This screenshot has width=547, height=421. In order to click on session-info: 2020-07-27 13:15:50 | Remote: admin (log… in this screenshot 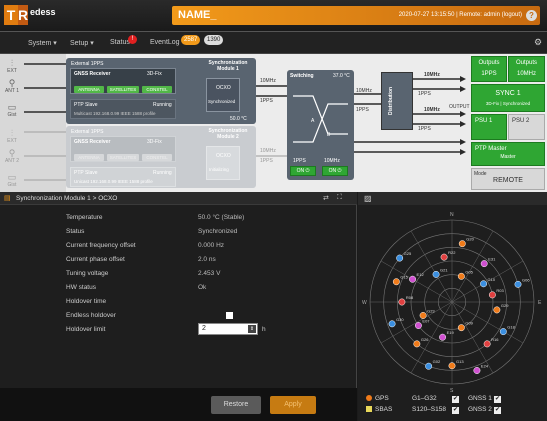, I will do `click(460, 15)`.